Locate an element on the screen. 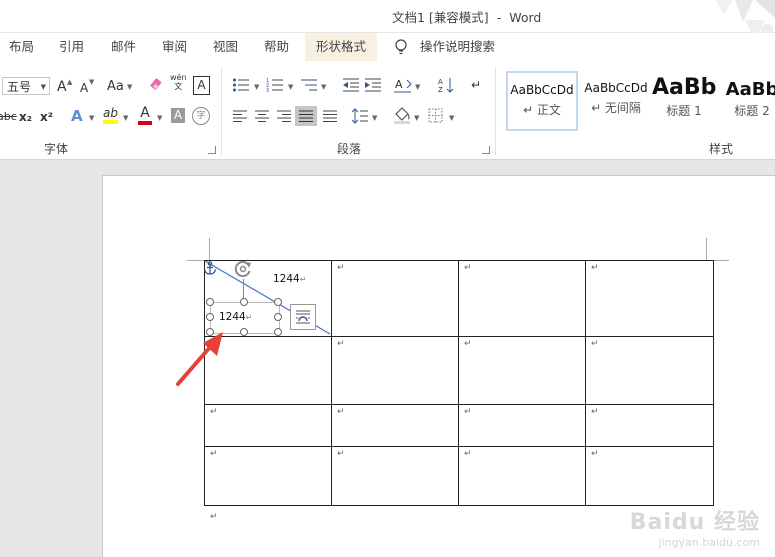  paragraph-group-label: 段落 is located at coordinates (349, 149).